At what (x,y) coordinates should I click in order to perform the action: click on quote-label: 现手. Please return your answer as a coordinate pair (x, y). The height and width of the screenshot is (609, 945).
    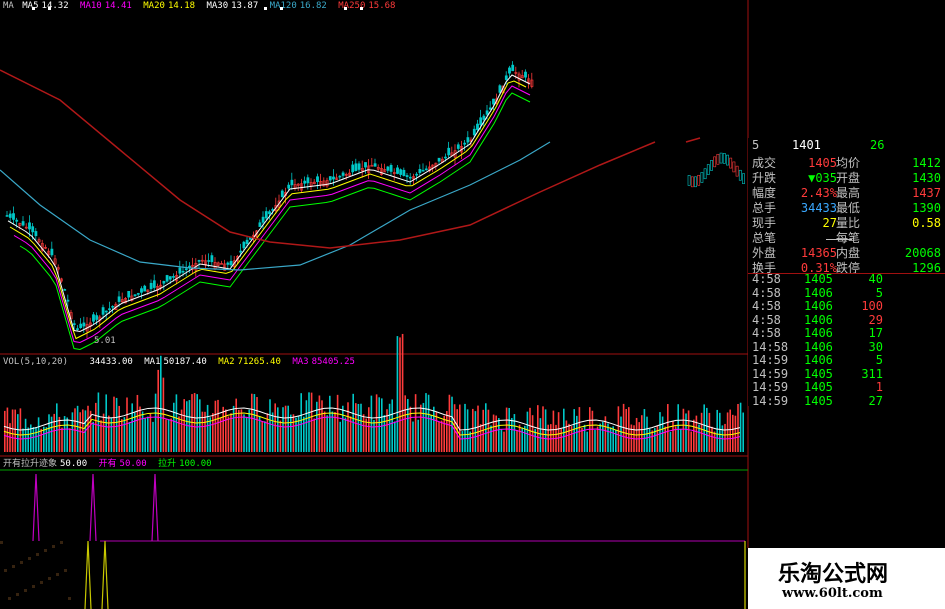
    Looking at the image, I should click on (764, 223).